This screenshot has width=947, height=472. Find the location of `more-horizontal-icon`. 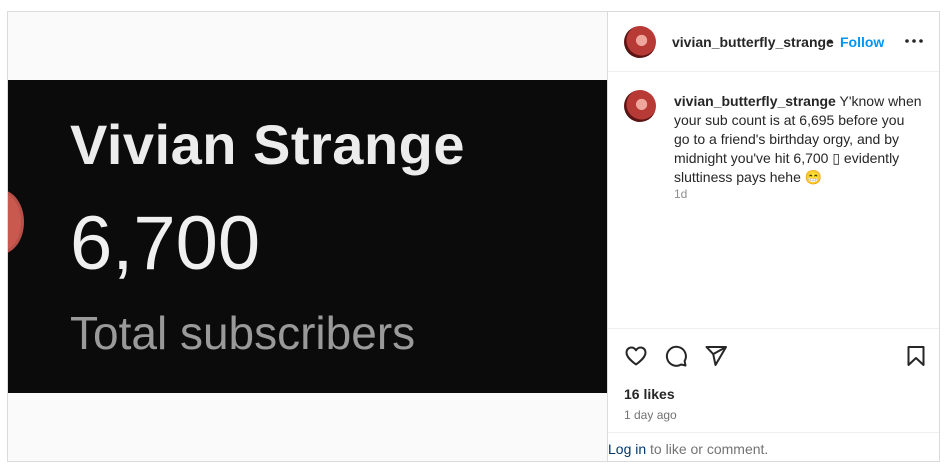

more-horizontal-icon is located at coordinates (914, 41).